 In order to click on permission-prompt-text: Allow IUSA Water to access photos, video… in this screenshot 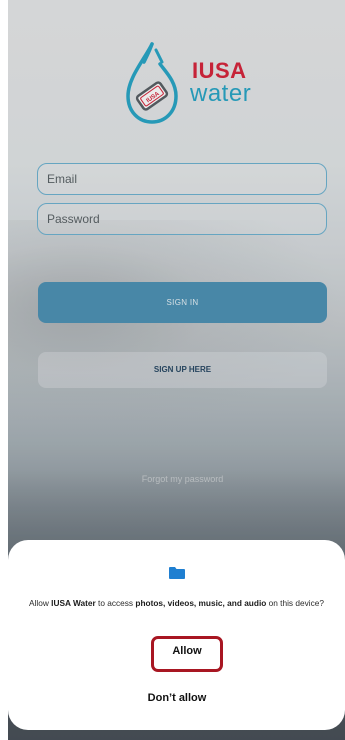, I will do `click(176, 603)`.